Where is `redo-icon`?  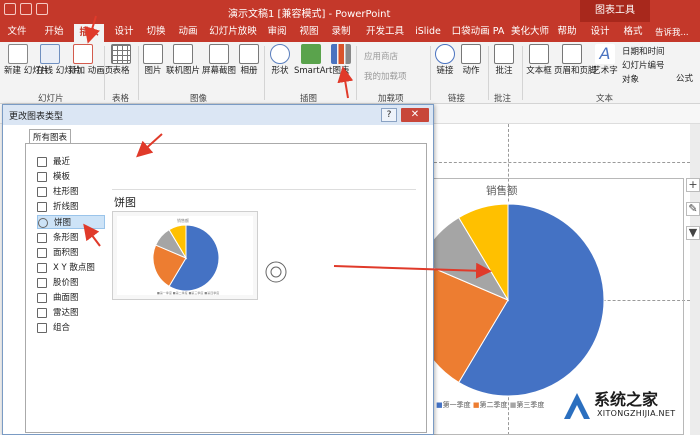 redo-icon is located at coordinates (42, 9).